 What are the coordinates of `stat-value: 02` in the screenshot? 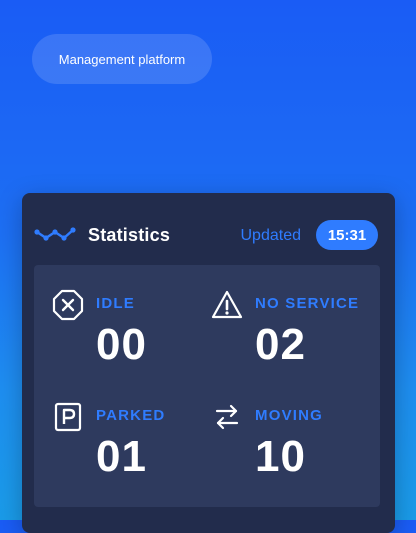 It's located at (280, 344).